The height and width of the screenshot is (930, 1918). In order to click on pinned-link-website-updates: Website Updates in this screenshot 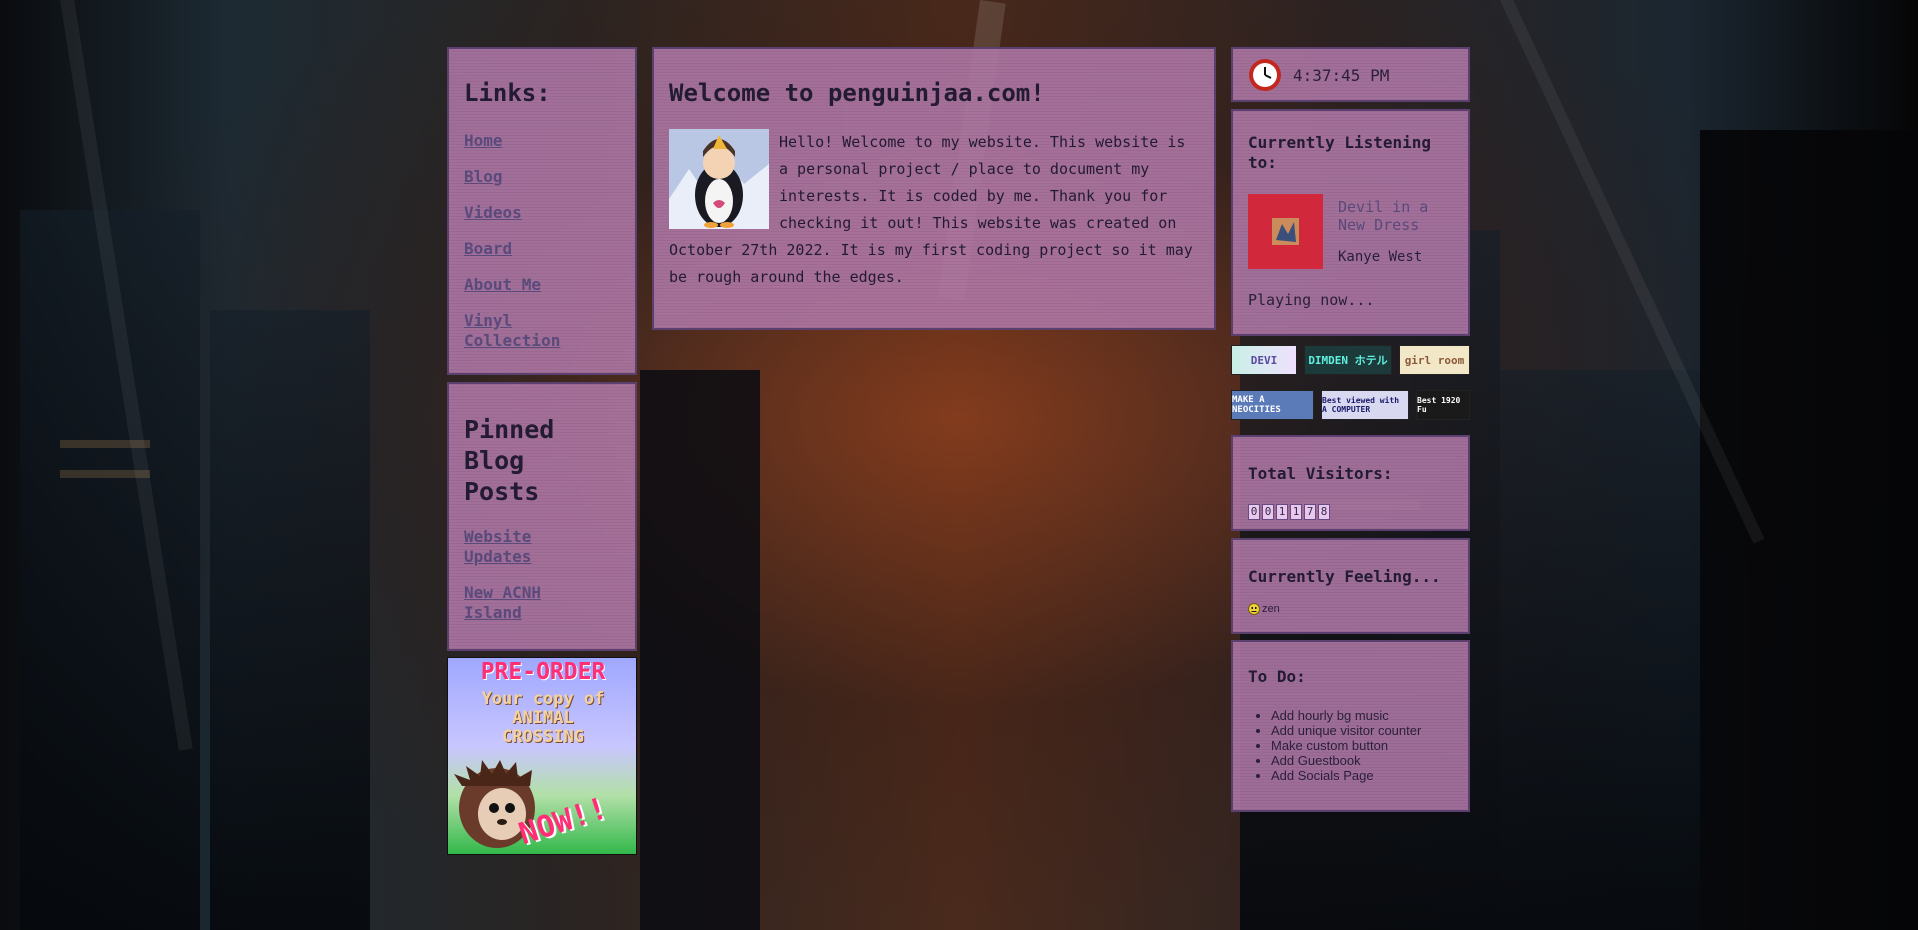, I will do `click(524, 547)`.